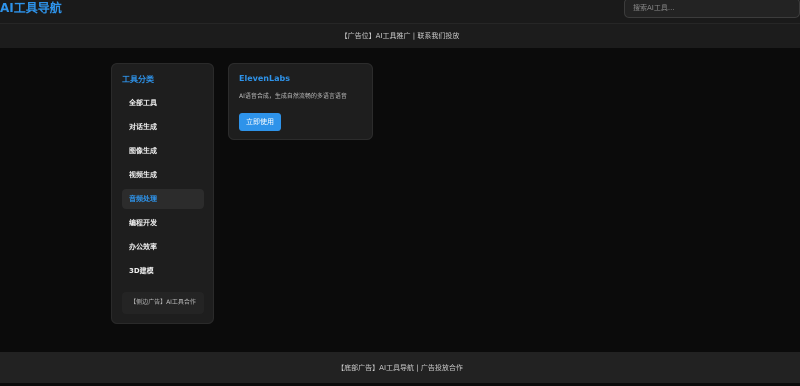 Image resolution: width=800 pixels, height=386 pixels. Describe the element at coordinates (300, 101) in the screenshot. I see `tool-card: ElevenLabs AI语音合成，生成自然流畅的多语言语音 立即使用` at that location.